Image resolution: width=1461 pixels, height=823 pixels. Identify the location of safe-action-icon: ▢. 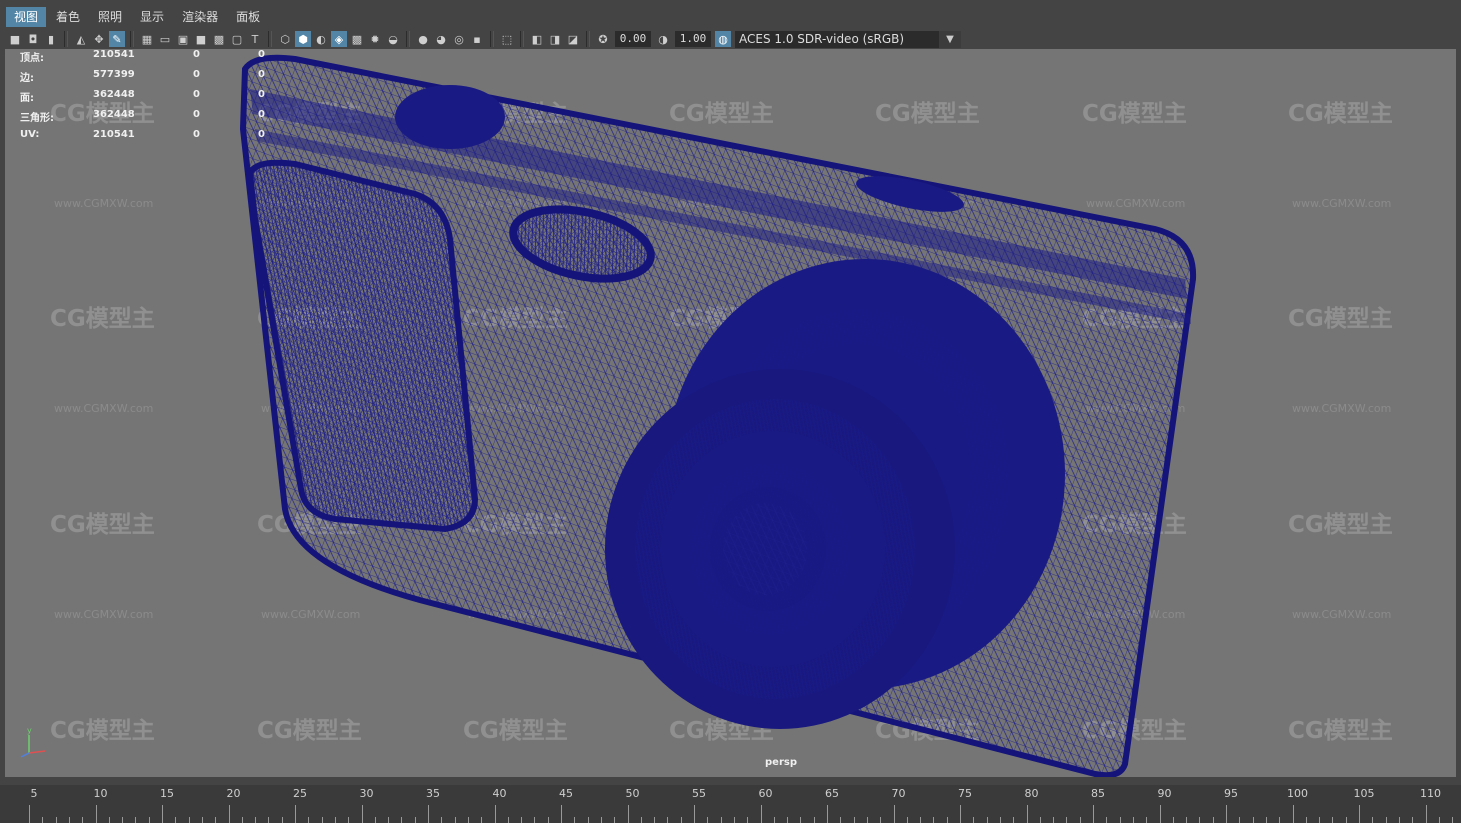
(237, 39).